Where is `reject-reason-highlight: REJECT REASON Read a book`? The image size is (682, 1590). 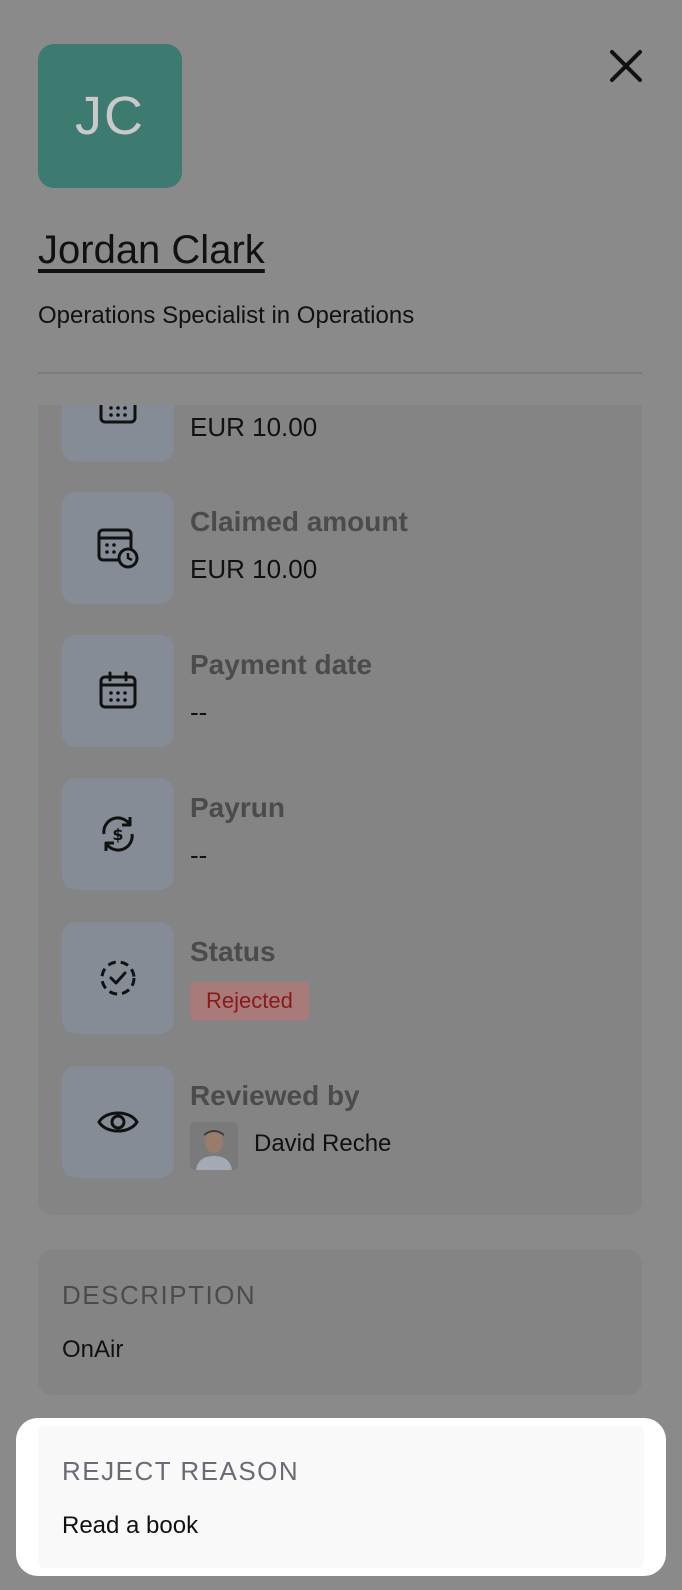 reject-reason-highlight: REJECT REASON Read a book is located at coordinates (341, 1497).